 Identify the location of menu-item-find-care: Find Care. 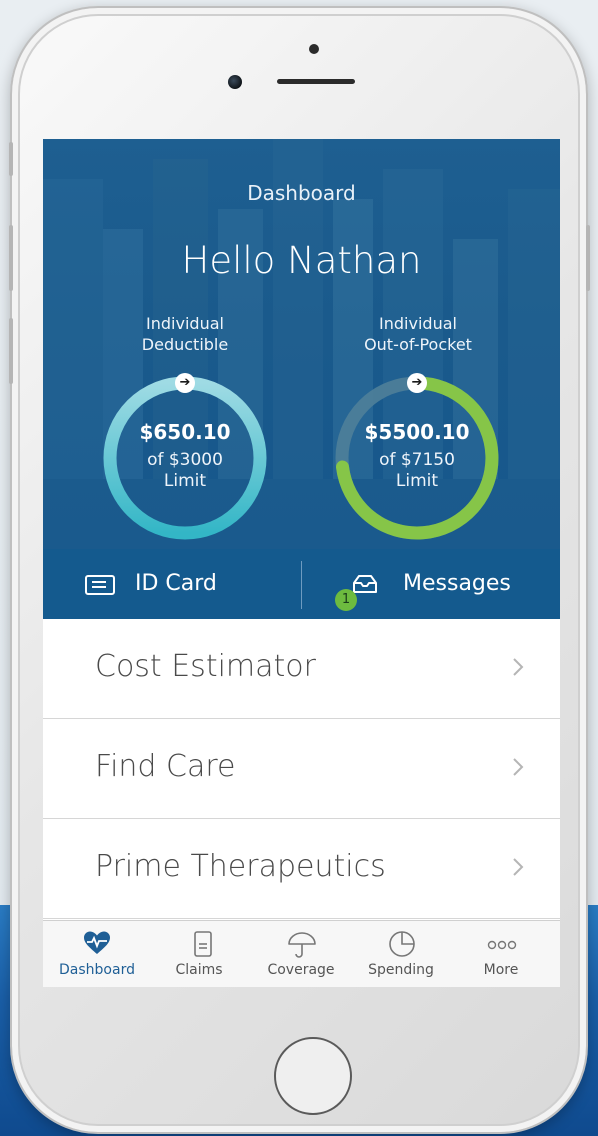
(301, 769).